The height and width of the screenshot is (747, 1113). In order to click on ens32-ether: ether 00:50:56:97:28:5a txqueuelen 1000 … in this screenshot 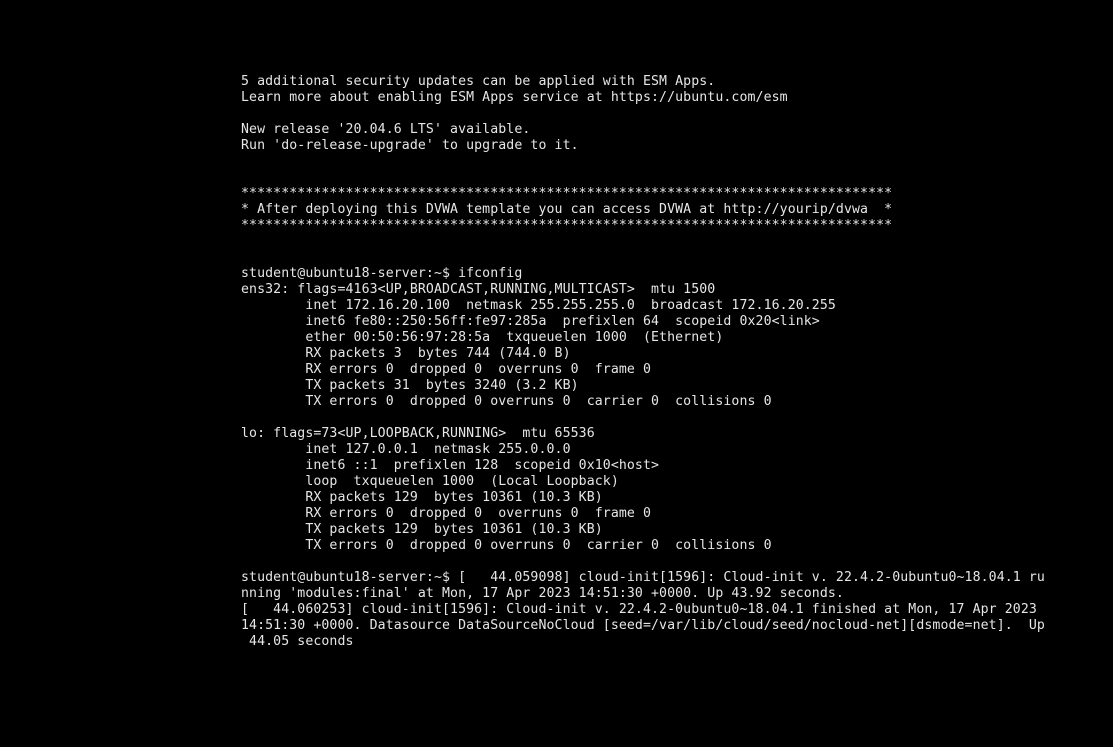, I will do `click(482, 337)`.